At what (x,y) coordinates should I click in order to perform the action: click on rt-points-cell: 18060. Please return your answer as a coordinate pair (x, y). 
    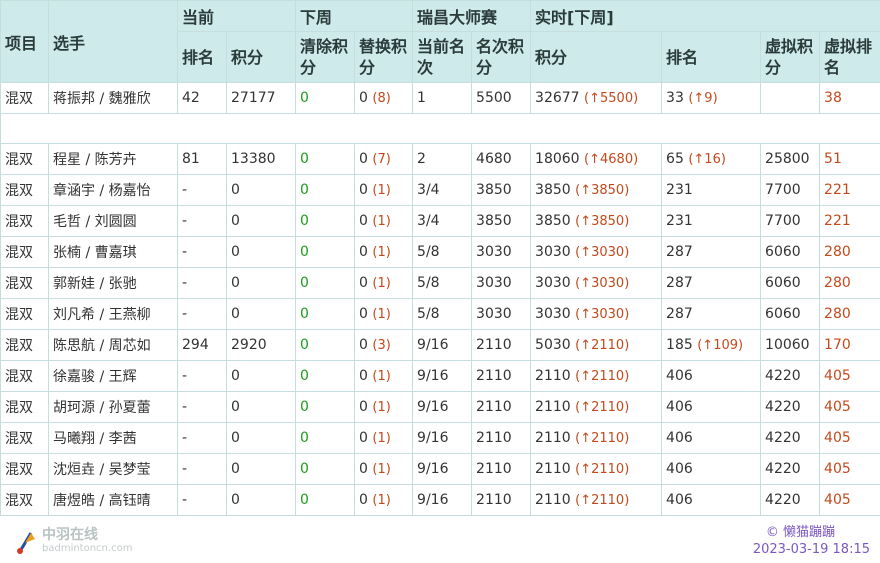
    Looking at the image, I should click on (557, 159).